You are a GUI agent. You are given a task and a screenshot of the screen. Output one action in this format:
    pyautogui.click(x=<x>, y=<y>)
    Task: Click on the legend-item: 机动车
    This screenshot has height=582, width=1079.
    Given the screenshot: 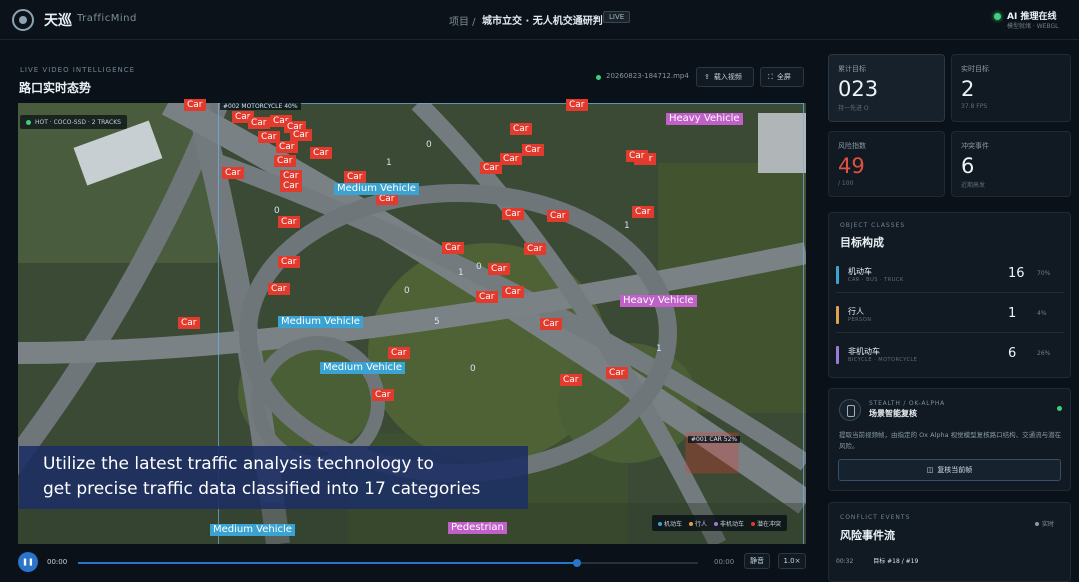 What is the action you would take?
    pyautogui.click(x=670, y=523)
    